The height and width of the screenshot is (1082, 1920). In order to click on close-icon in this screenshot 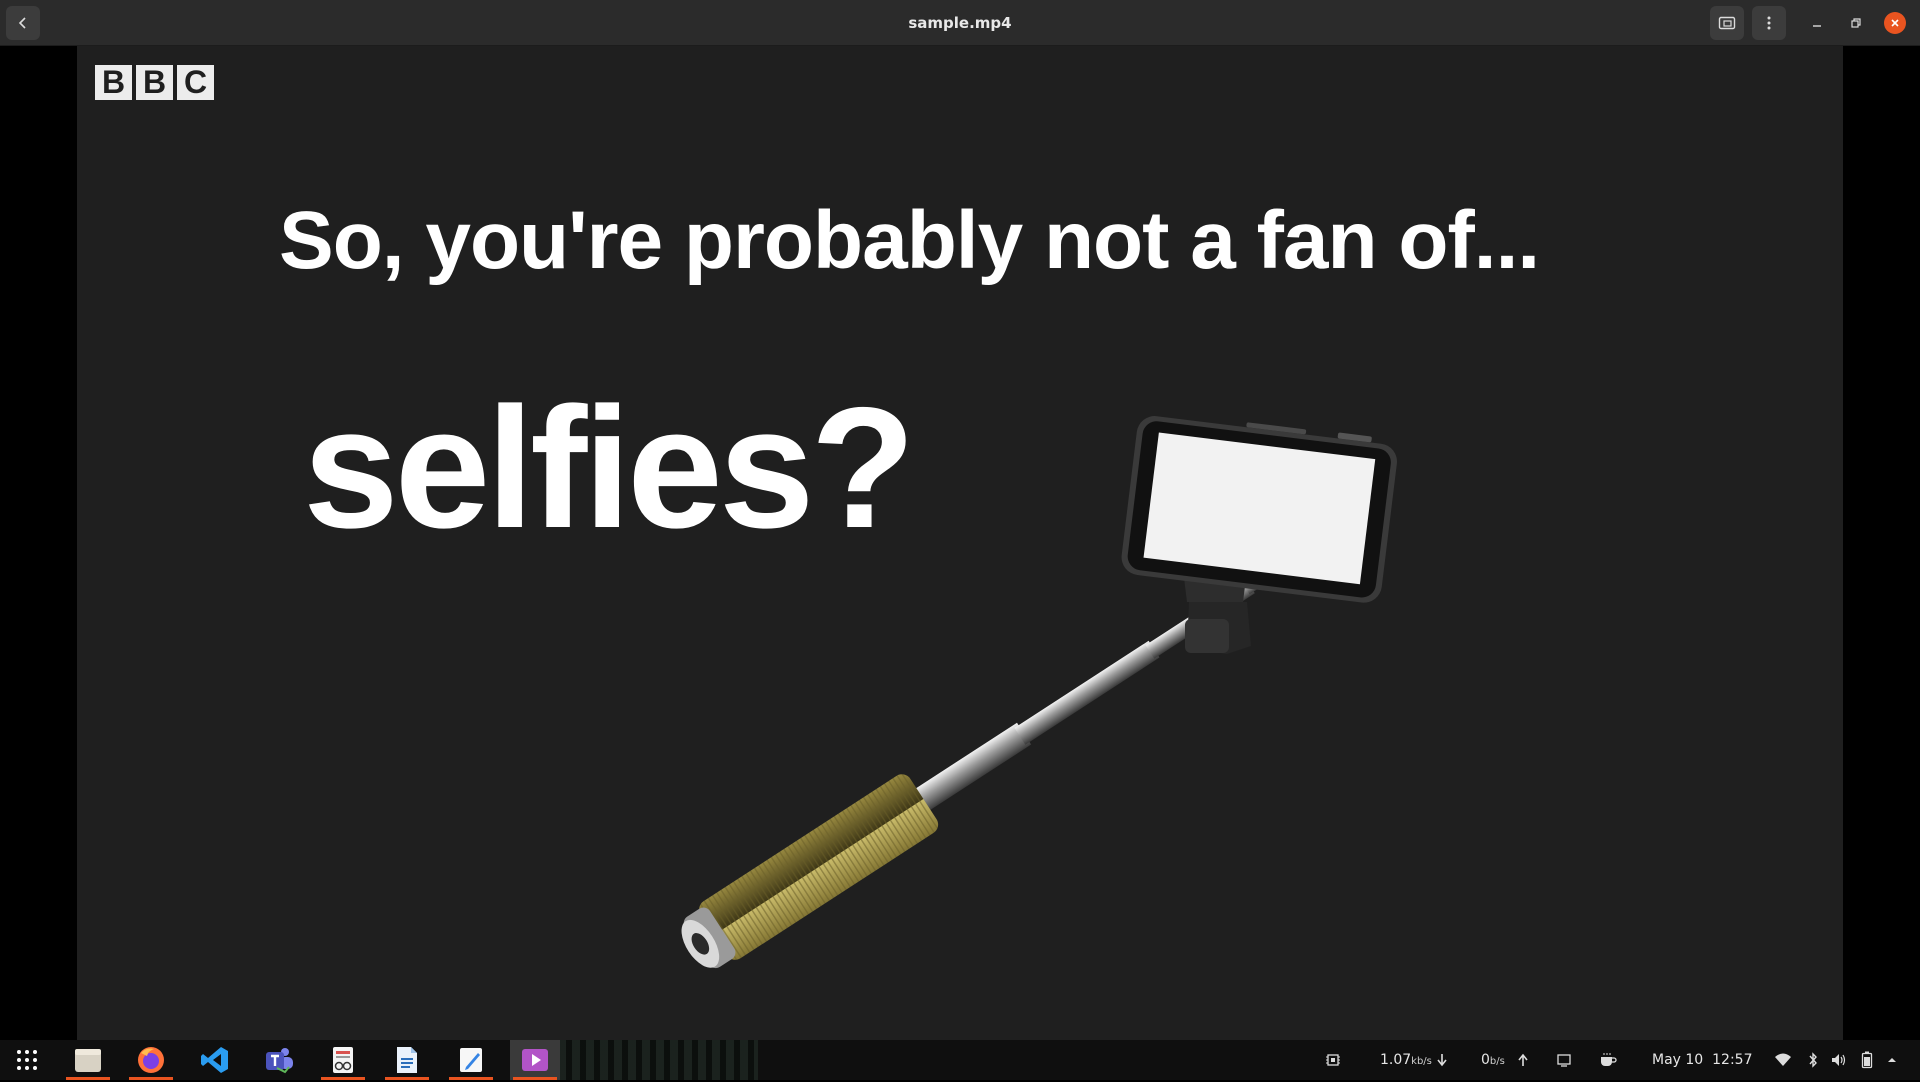, I will do `click(1895, 23)`.